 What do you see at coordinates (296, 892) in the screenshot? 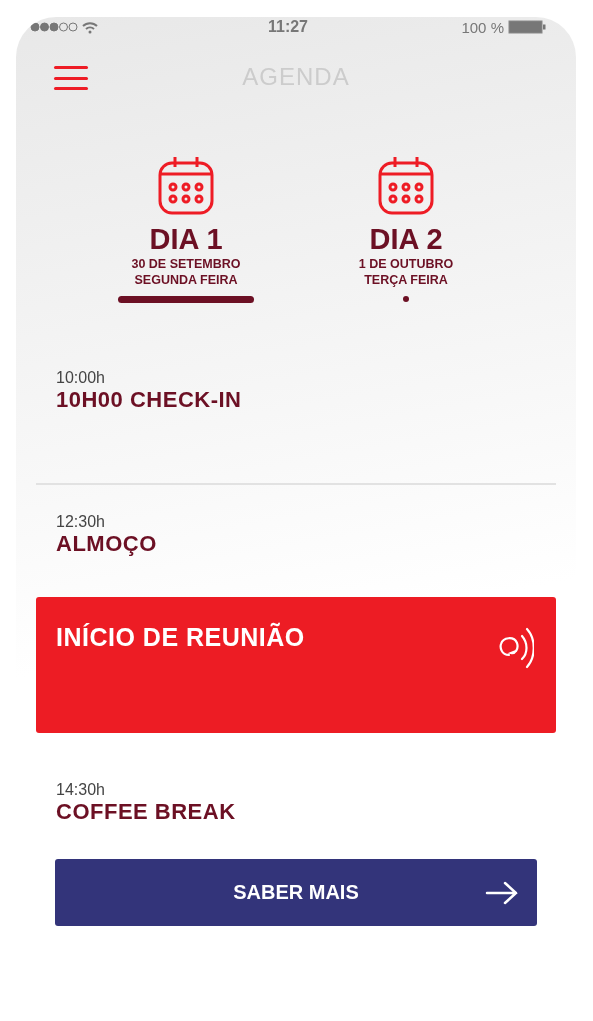
I see `more-button: SABER MAIS` at bounding box center [296, 892].